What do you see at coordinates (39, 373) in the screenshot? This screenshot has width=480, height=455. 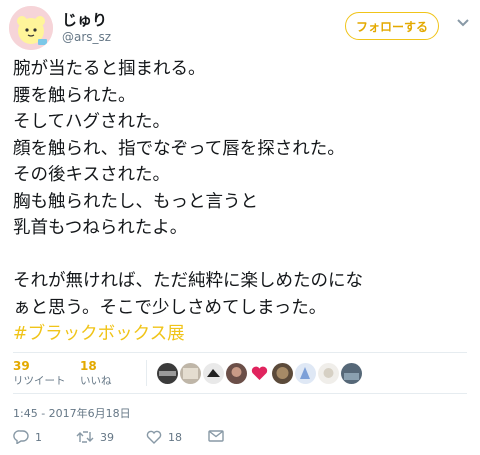 I see `retweets-stat: 39 リツイート` at bounding box center [39, 373].